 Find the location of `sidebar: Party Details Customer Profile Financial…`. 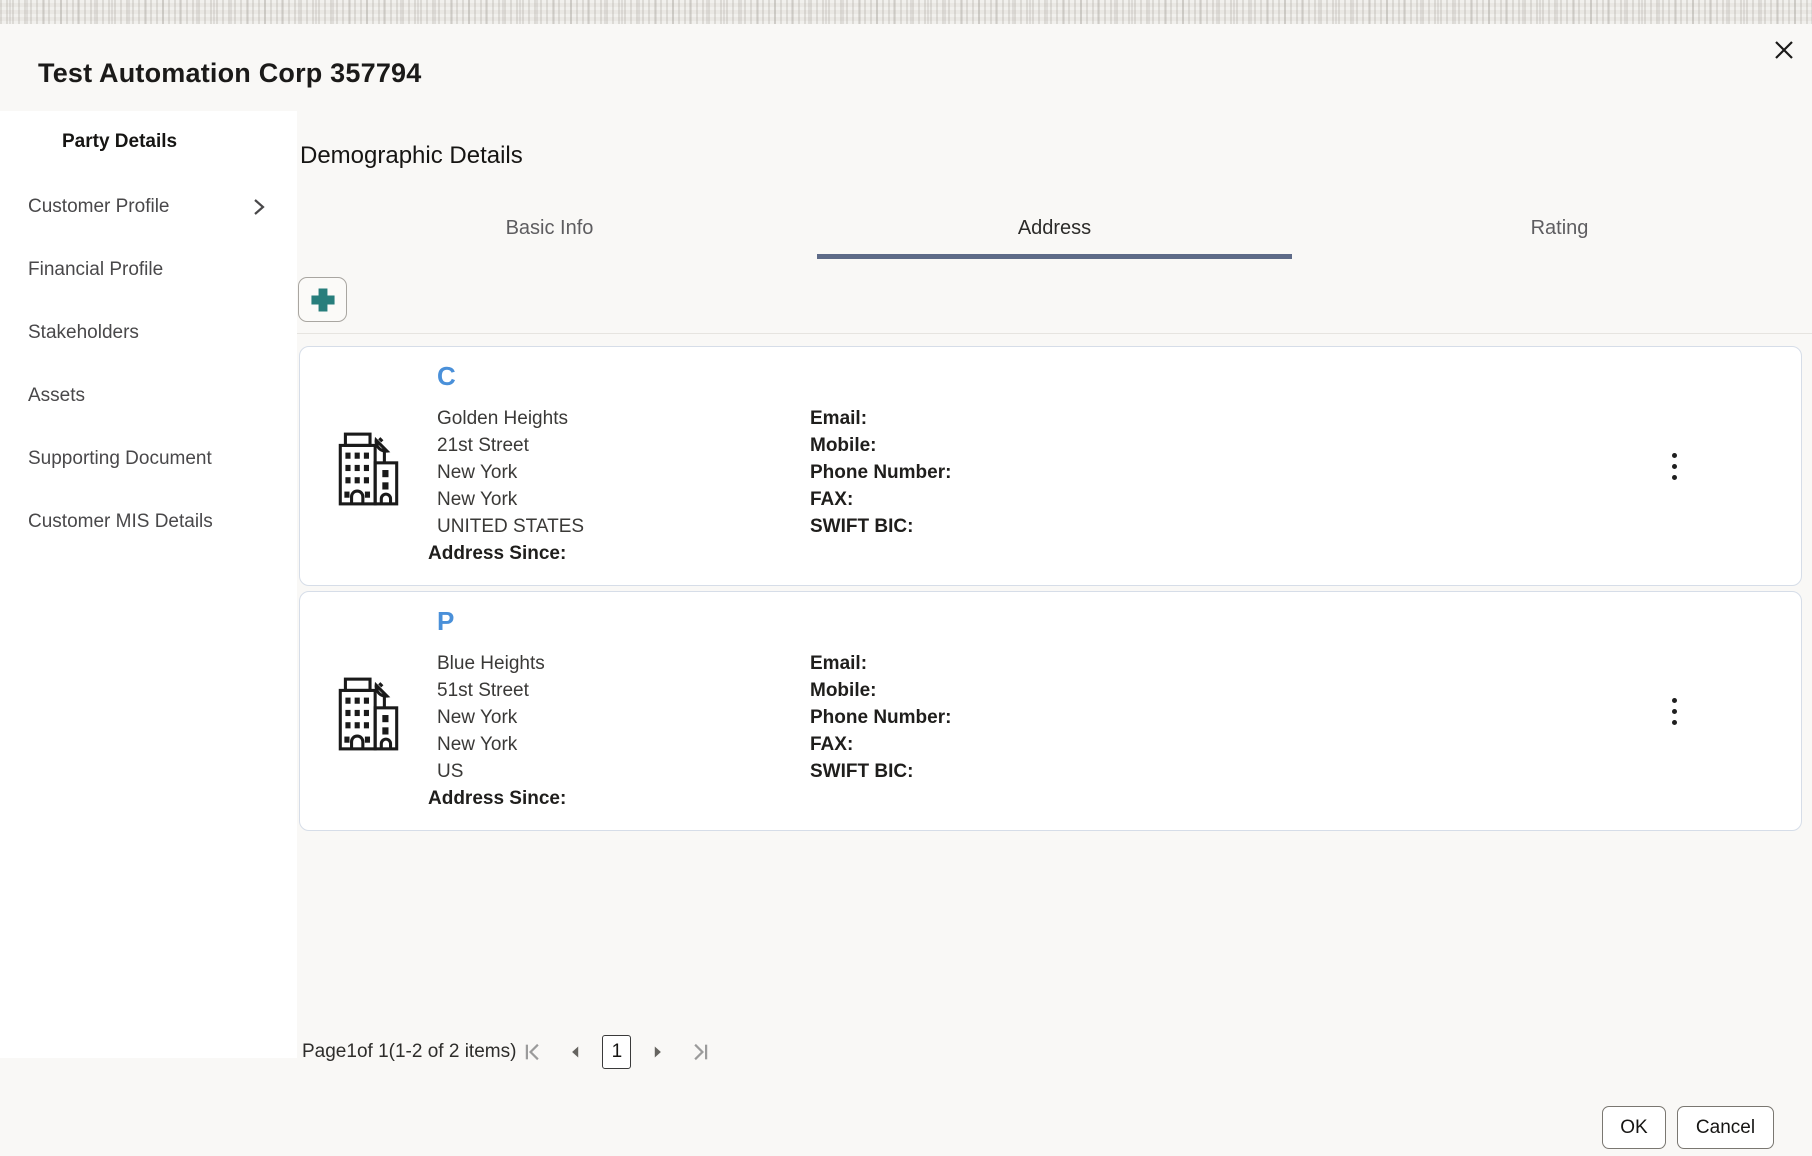

sidebar: Party Details Customer Profile Financial… is located at coordinates (148, 584).